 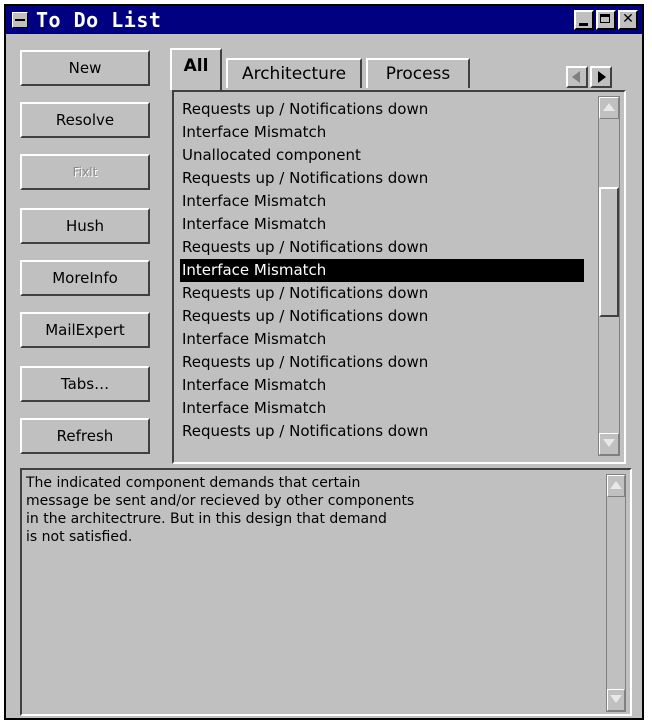 What do you see at coordinates (99, 20) in the screenshot?
I see `window-title: To Do List` at bounding box center [99, 20].